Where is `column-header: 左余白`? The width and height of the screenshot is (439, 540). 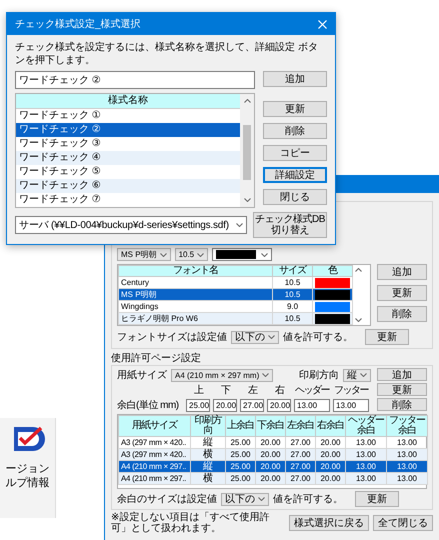 column-header: 左余白 is located at coordinates (301, 426).